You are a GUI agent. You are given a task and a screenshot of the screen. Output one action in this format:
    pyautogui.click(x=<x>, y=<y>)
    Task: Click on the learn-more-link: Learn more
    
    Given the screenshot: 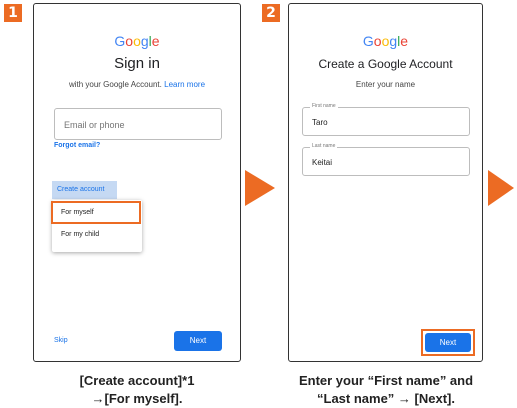 What is the action you would take?
    pyautogui.click(x=184, y=84)
    